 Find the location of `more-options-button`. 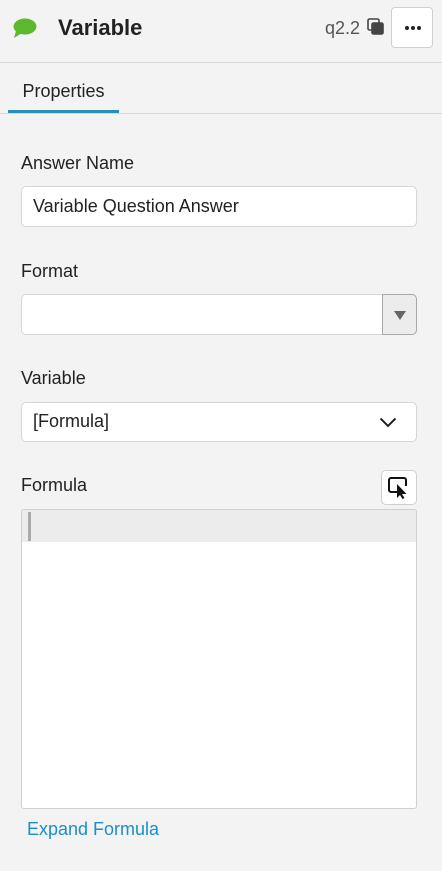

more-options-button is located at coordinates (412, 27).